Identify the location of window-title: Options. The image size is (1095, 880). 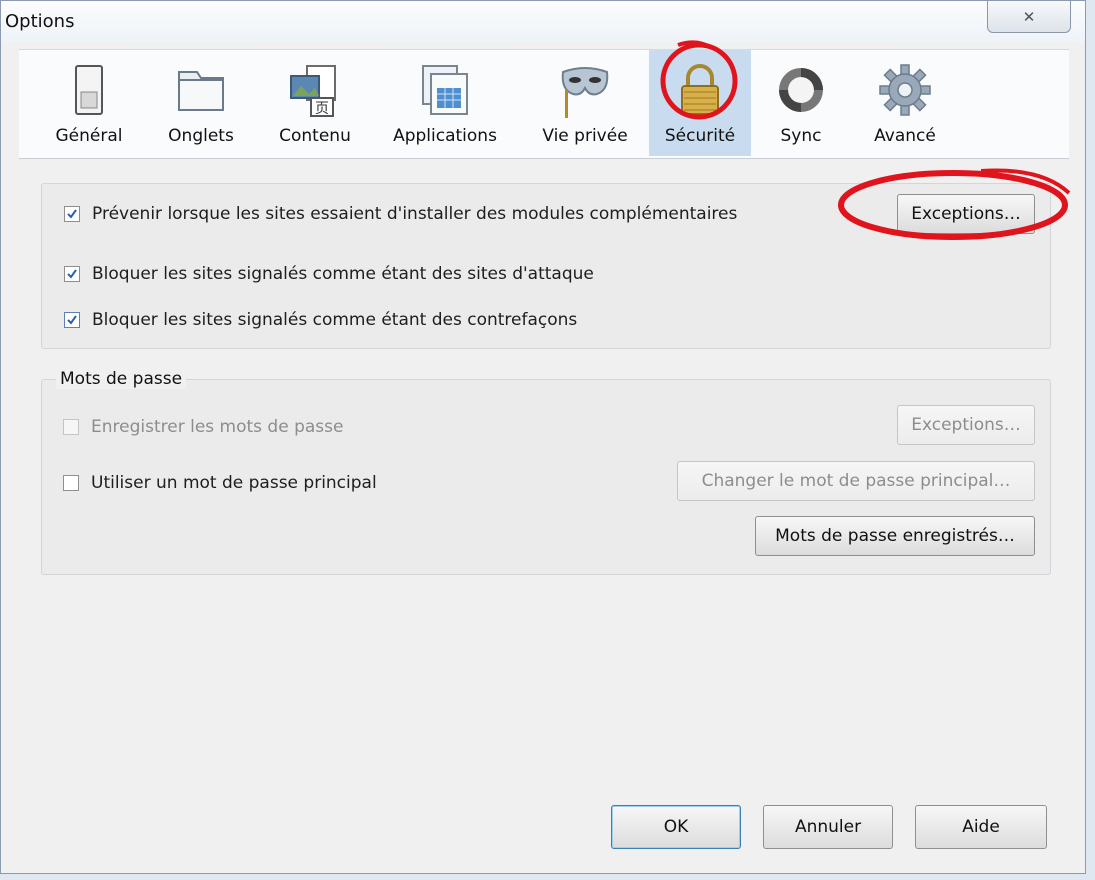
(40, 21).